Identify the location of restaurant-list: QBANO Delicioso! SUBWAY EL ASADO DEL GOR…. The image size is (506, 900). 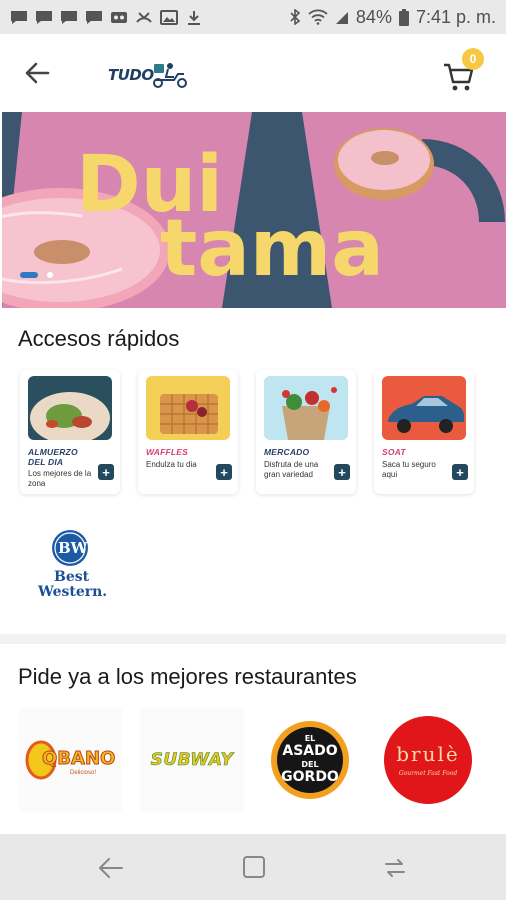
(258, 760).